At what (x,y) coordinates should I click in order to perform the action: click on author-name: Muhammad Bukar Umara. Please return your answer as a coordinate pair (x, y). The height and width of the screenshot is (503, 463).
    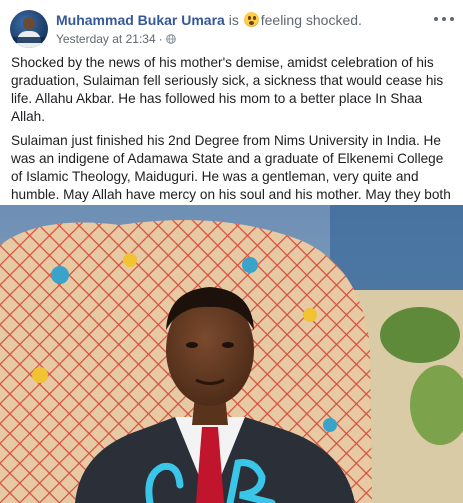
    Looking at the image, I should click on (140, 20).